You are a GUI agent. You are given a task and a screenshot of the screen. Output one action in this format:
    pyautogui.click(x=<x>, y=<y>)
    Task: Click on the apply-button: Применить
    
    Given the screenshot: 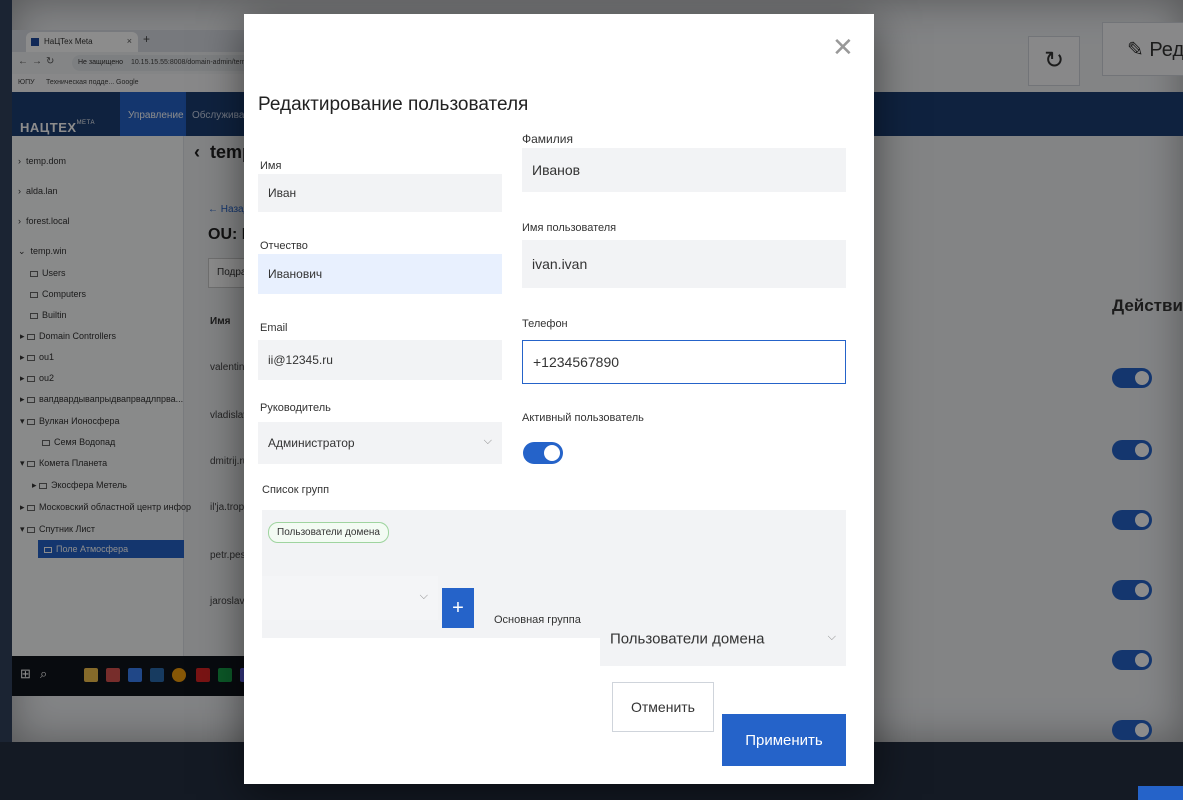 What is the action you would take?
    pyautogui.click(x=784, y=740)
    